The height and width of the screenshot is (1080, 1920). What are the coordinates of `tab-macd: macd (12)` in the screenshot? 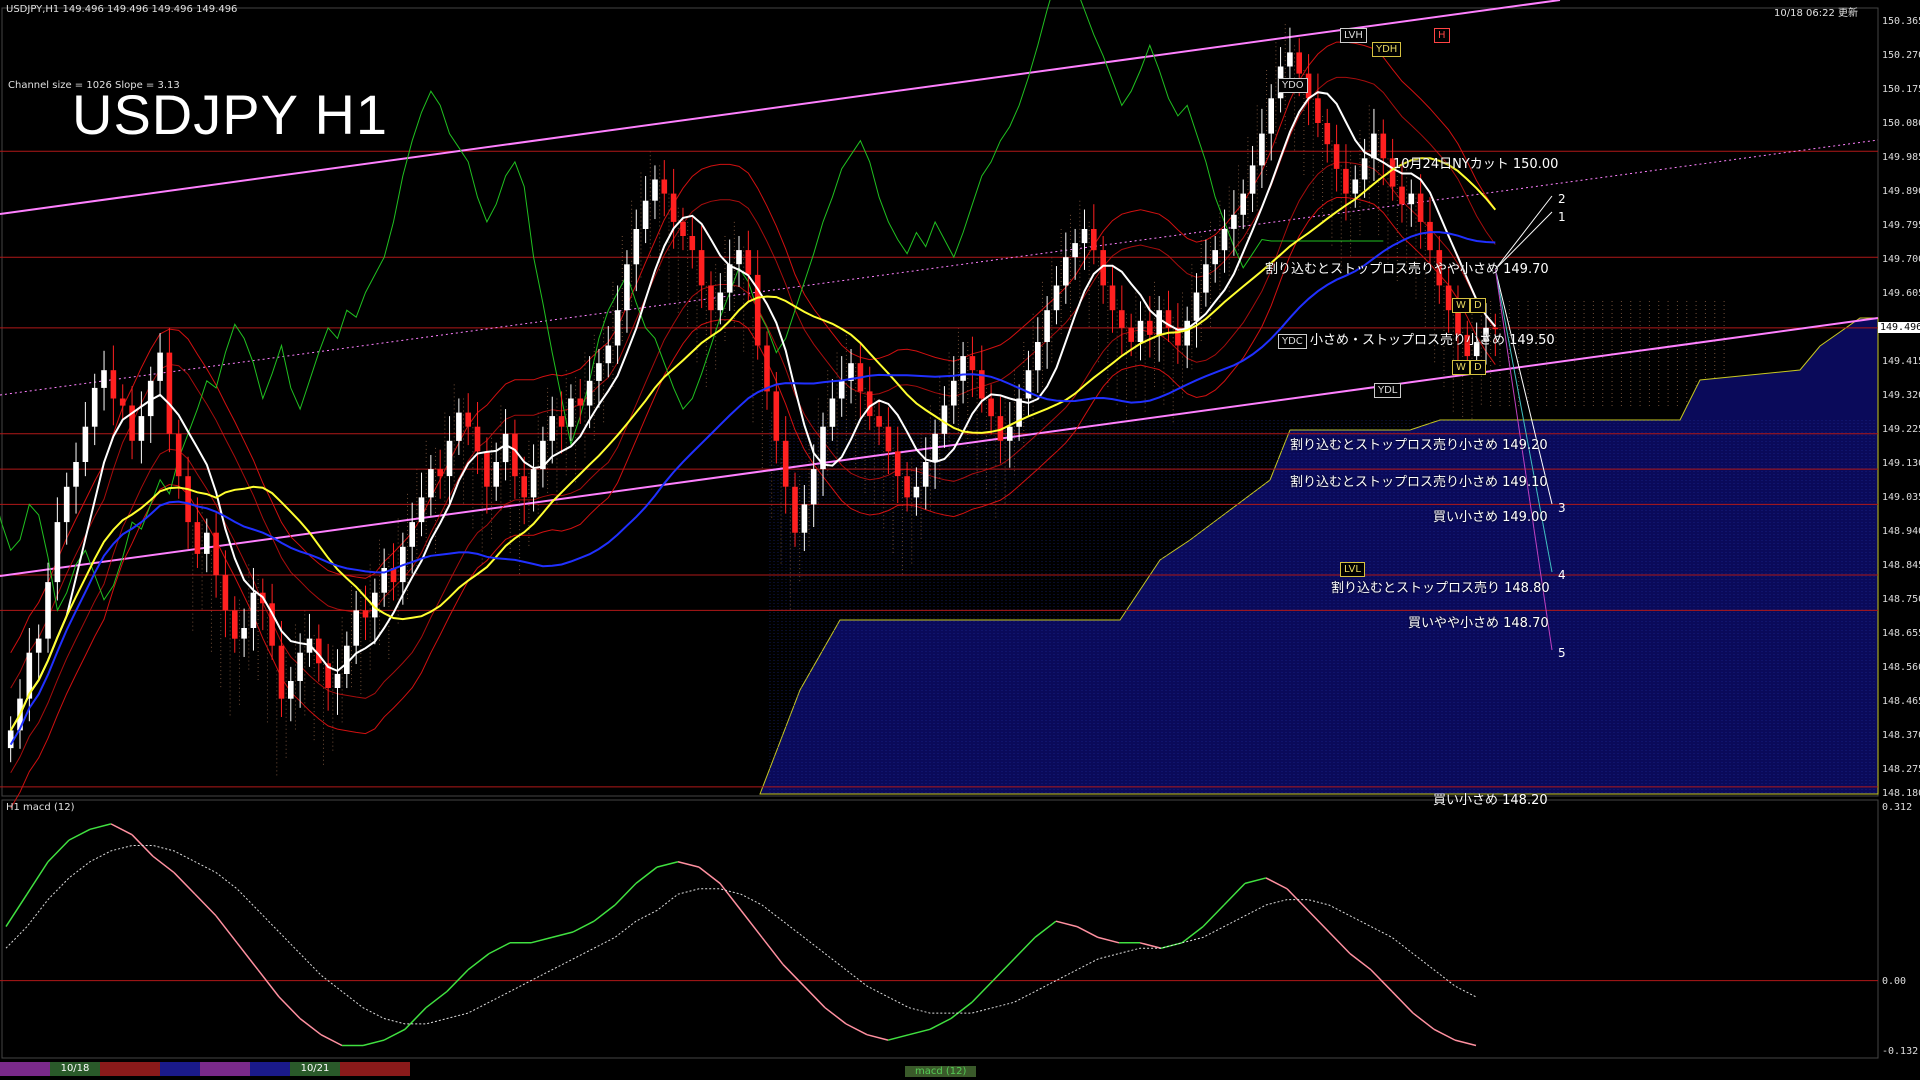 It's located at (941, 1071).